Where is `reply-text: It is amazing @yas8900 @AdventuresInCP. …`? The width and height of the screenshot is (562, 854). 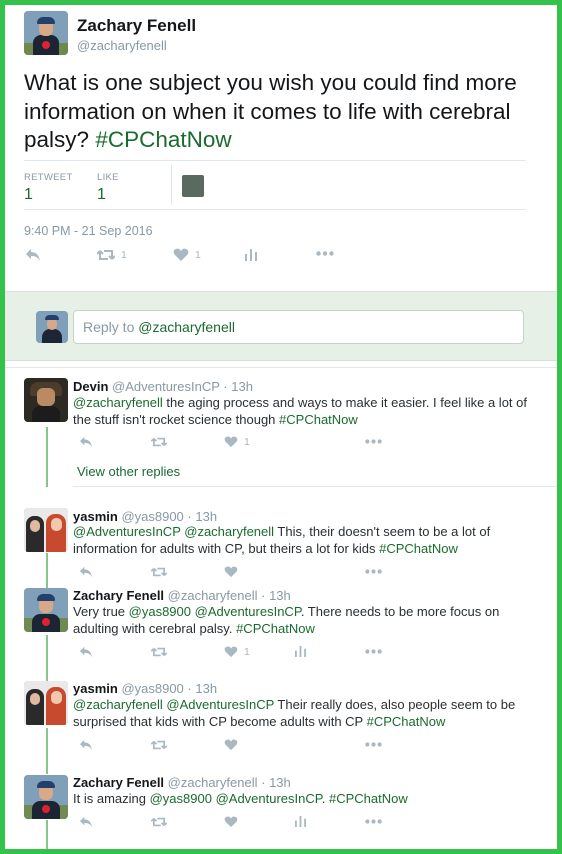
reply-text: It is amazing @yas8900 @AdventuresInCP. … is located at coordinates (308, 799).